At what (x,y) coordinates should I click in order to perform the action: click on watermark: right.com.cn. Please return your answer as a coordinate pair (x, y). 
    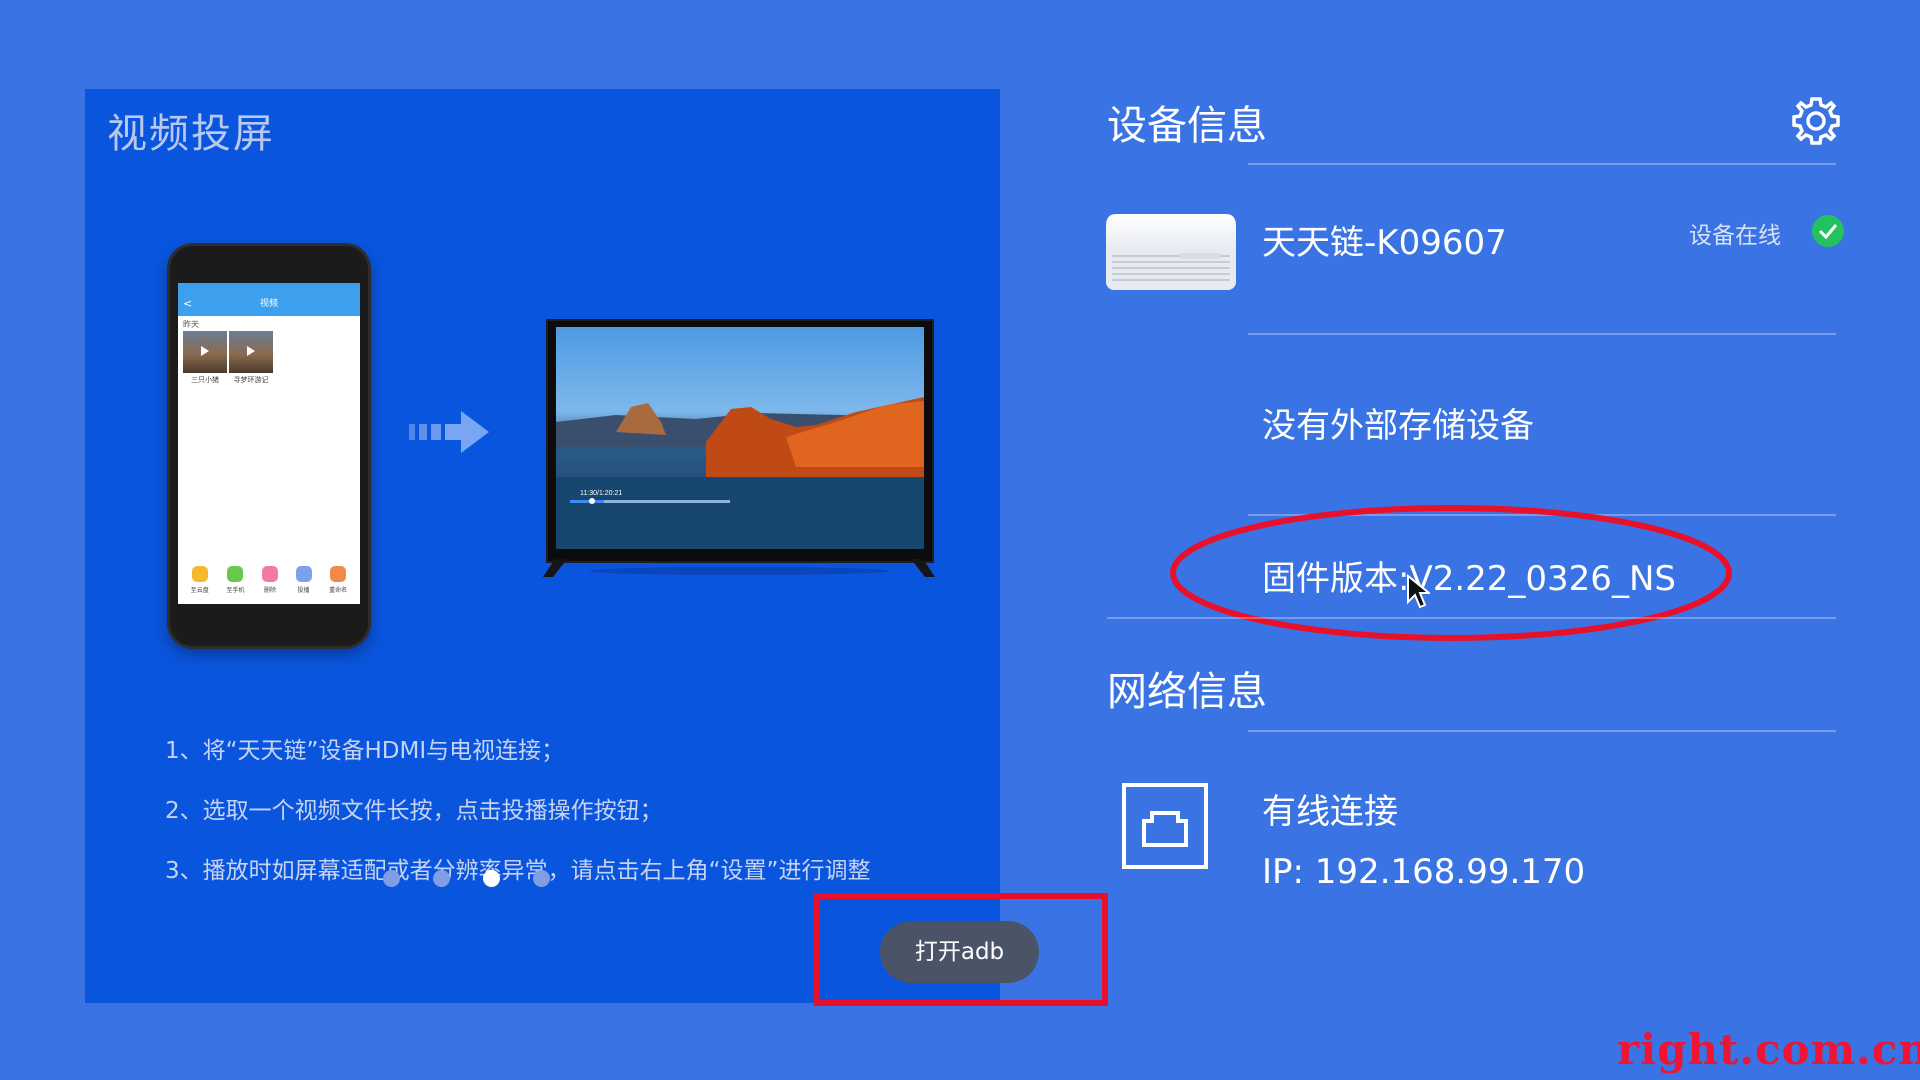
    Looking at the image, I should click on (1768, 1049).